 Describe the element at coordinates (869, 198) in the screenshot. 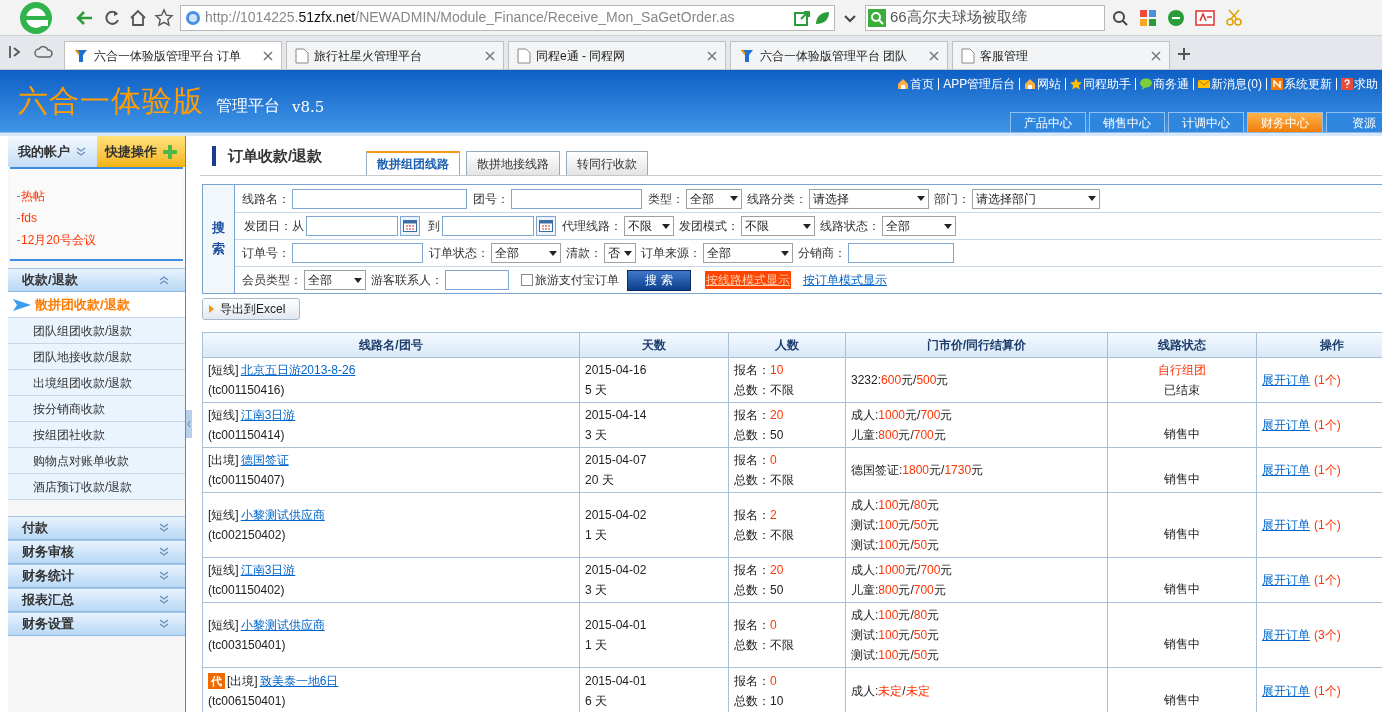

I see `dropdown: 请选择` at that location.